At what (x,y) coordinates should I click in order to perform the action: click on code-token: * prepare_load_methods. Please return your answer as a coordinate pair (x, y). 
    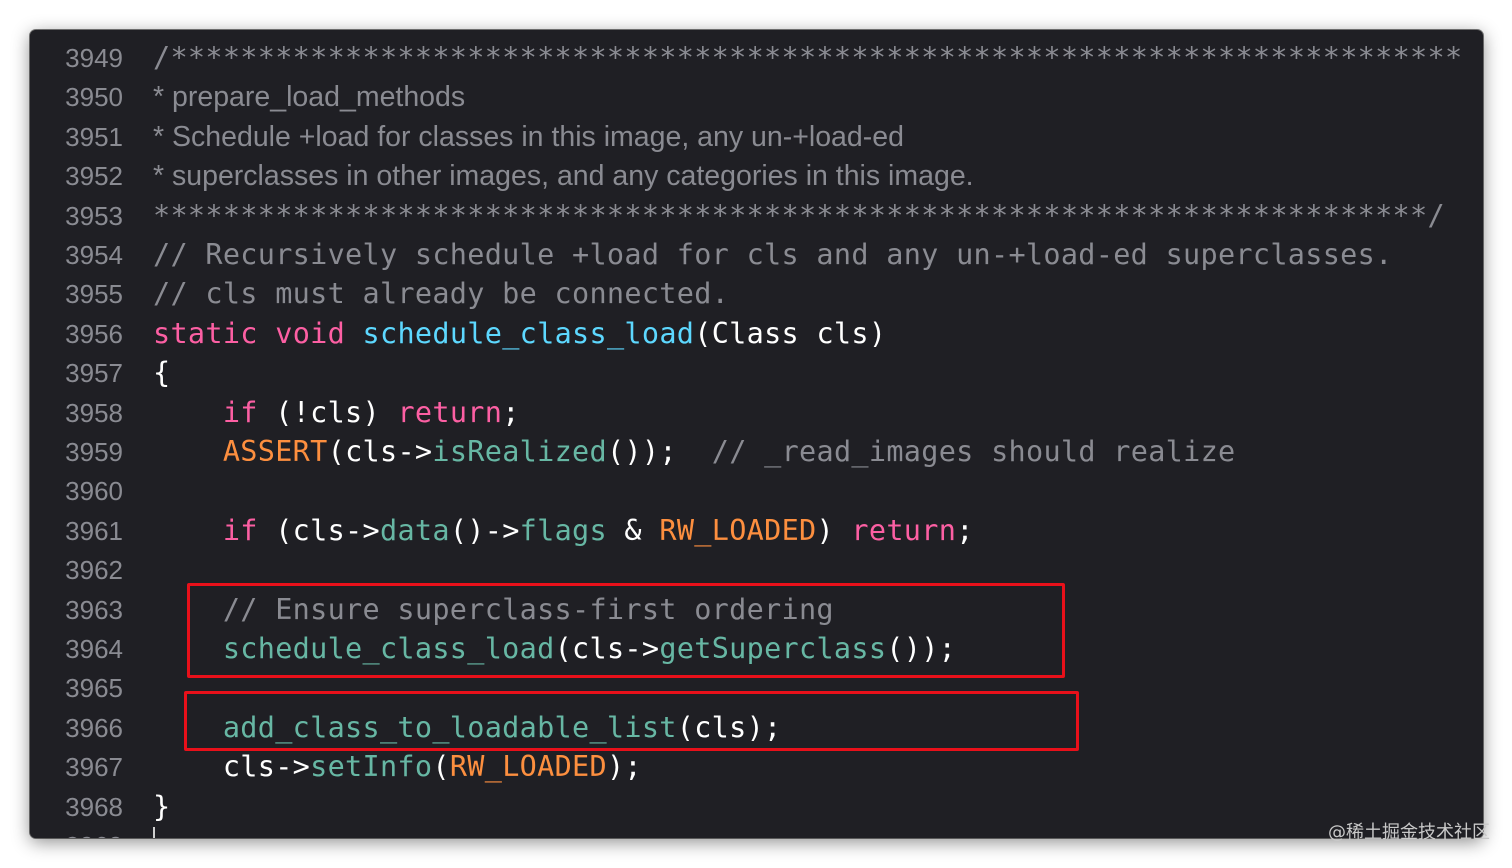
    Looking at the image, I should click on (309, 97).